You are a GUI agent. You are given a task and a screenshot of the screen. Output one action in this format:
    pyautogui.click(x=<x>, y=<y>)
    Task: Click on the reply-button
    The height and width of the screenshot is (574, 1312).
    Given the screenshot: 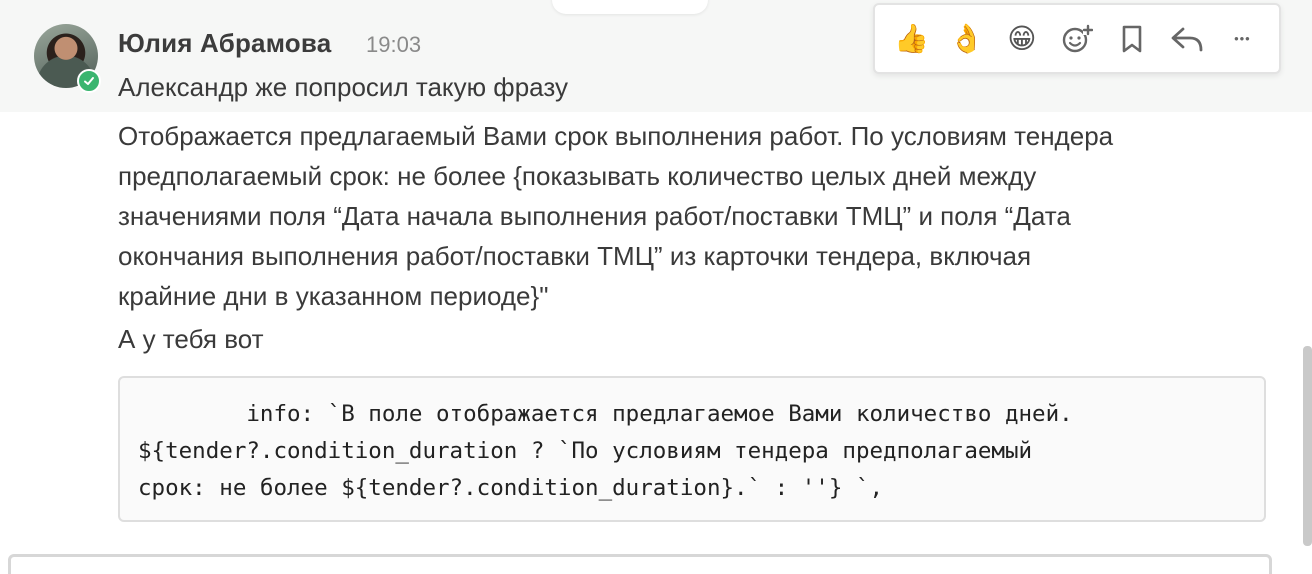 What is the action you would take?
    pyautogui.click(x=1187, y=39)
    